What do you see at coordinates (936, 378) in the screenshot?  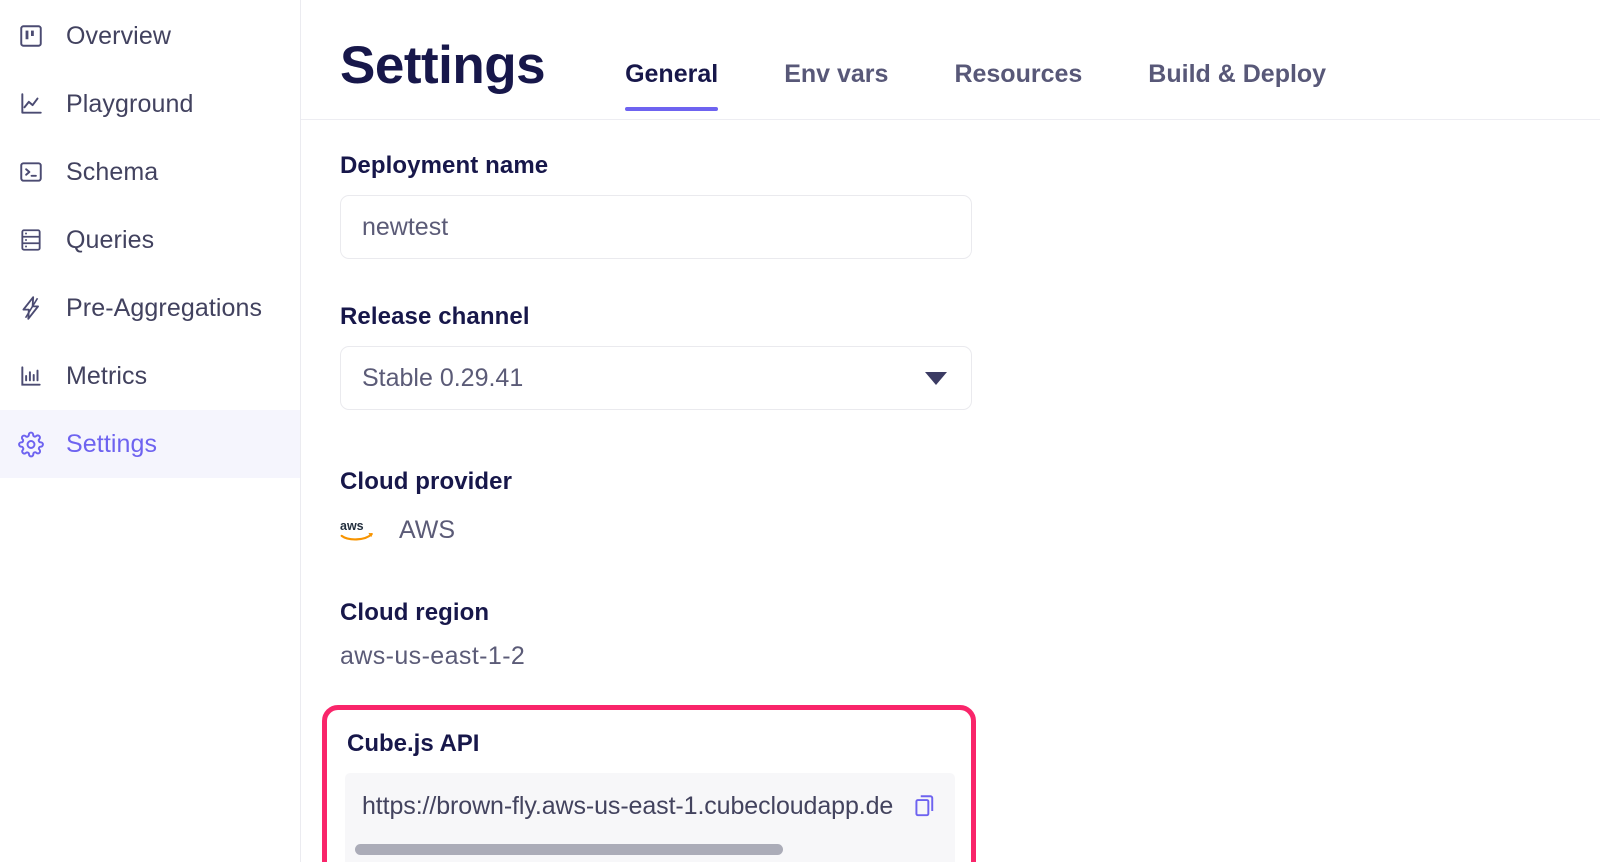 I see `chevron-down-icon` at bounding box center [936, 378].